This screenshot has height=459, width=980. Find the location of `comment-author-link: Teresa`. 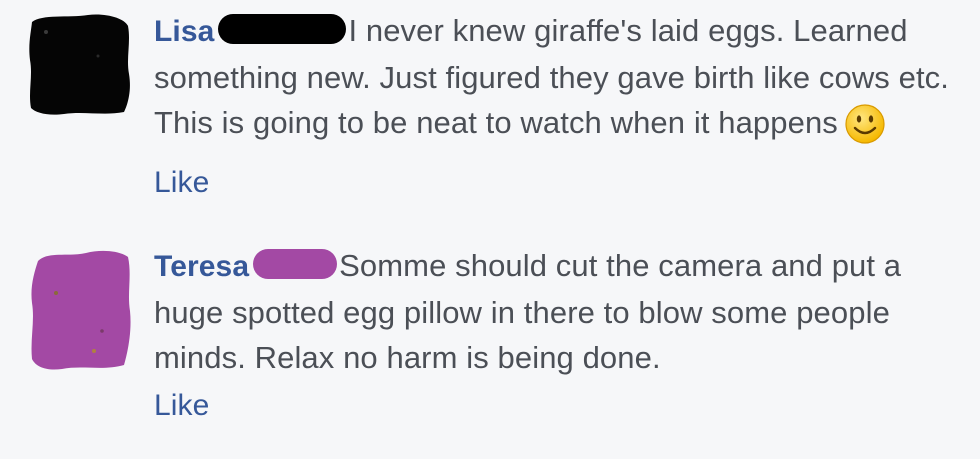

comment-author-link: Teresa is located at coordinates (201, 266).